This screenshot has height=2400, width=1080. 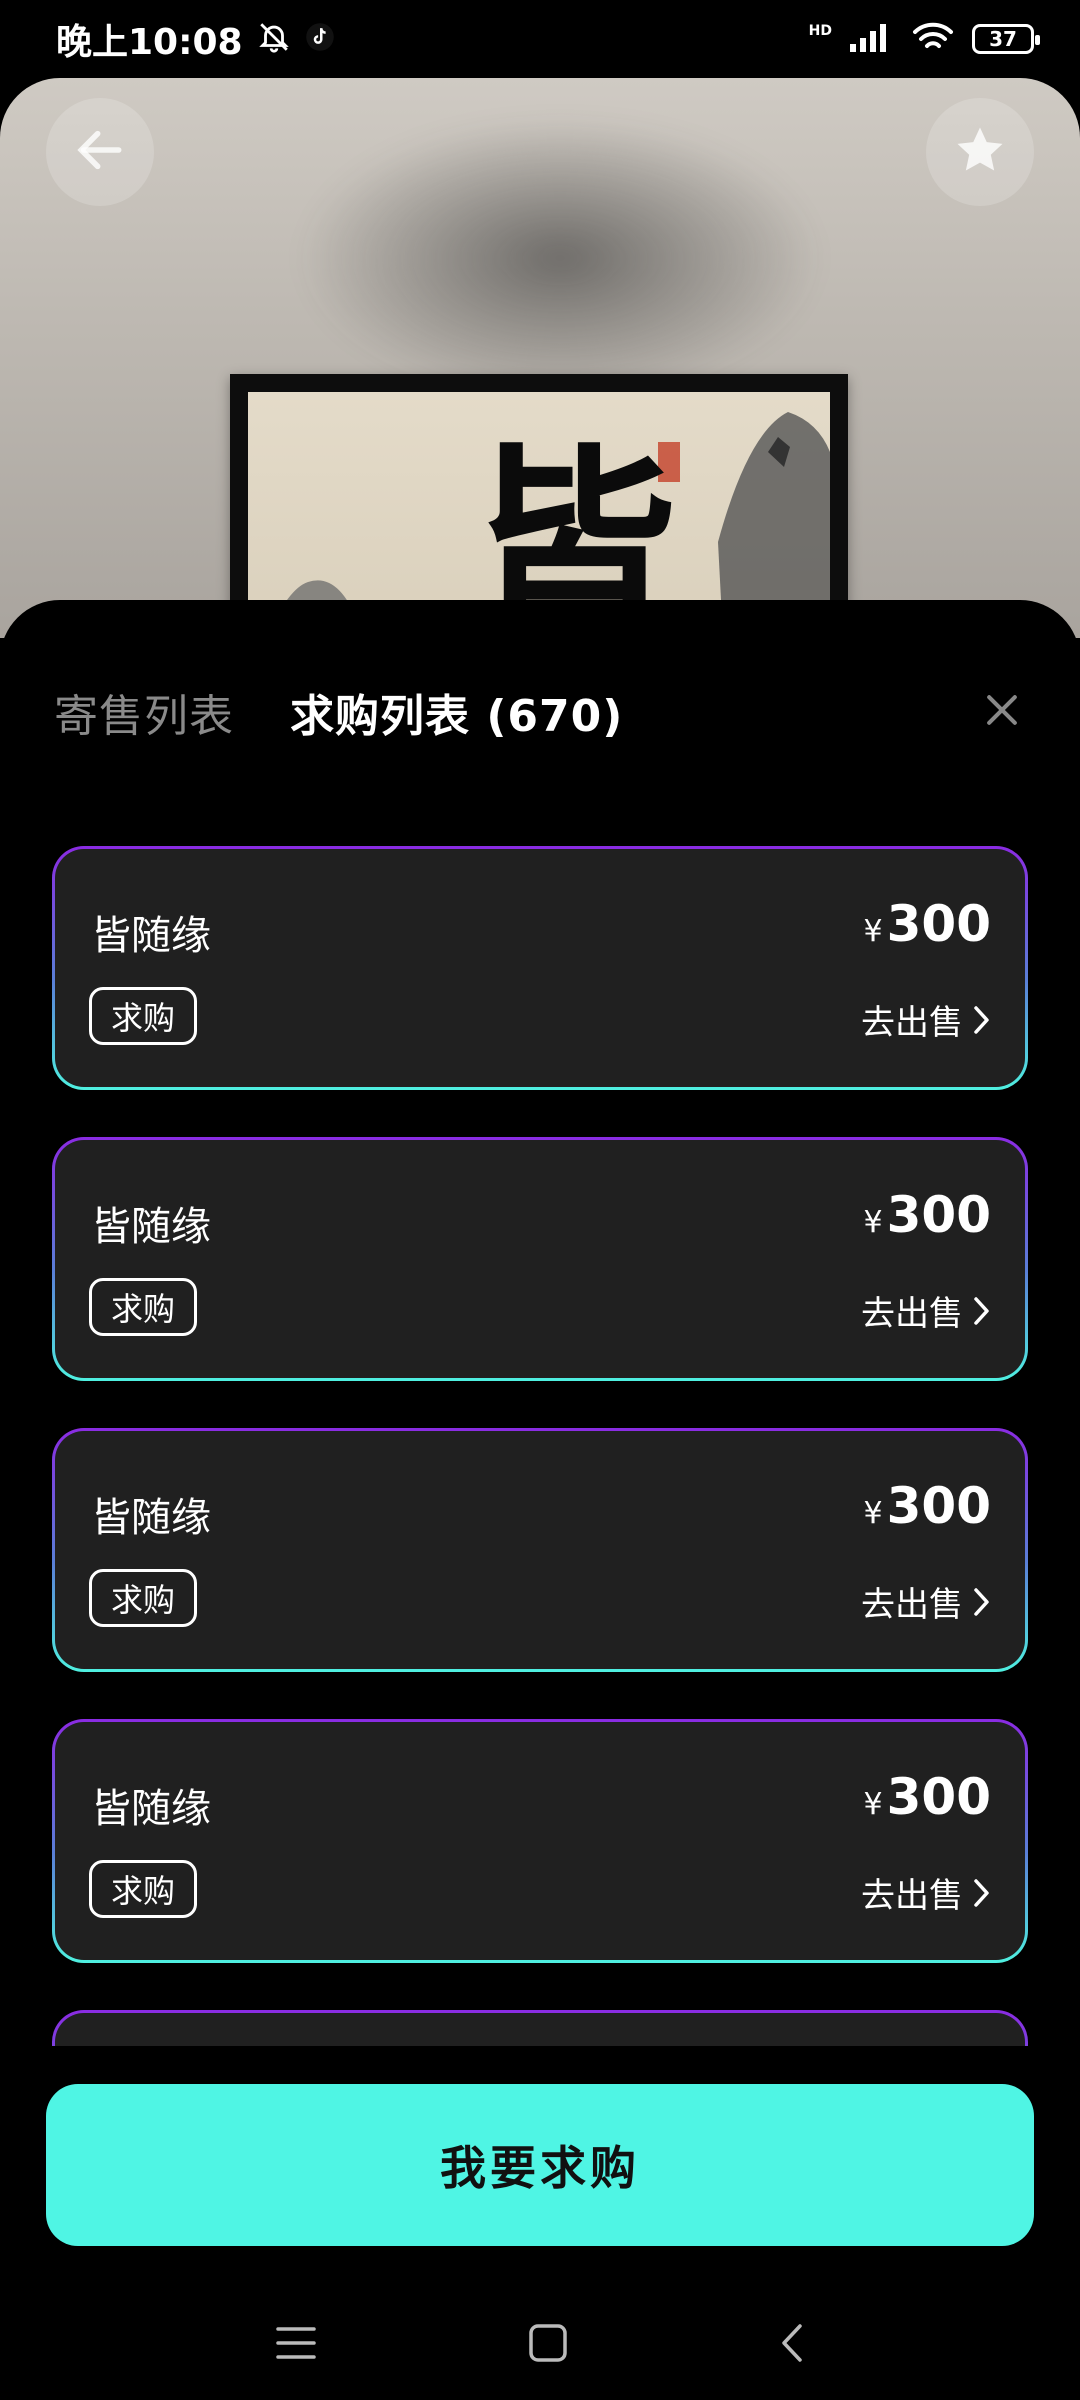 What do you see at coordinates (320, 39) in the screenshot?
I see `tiktok-icon` at bounding box center [320, 39].